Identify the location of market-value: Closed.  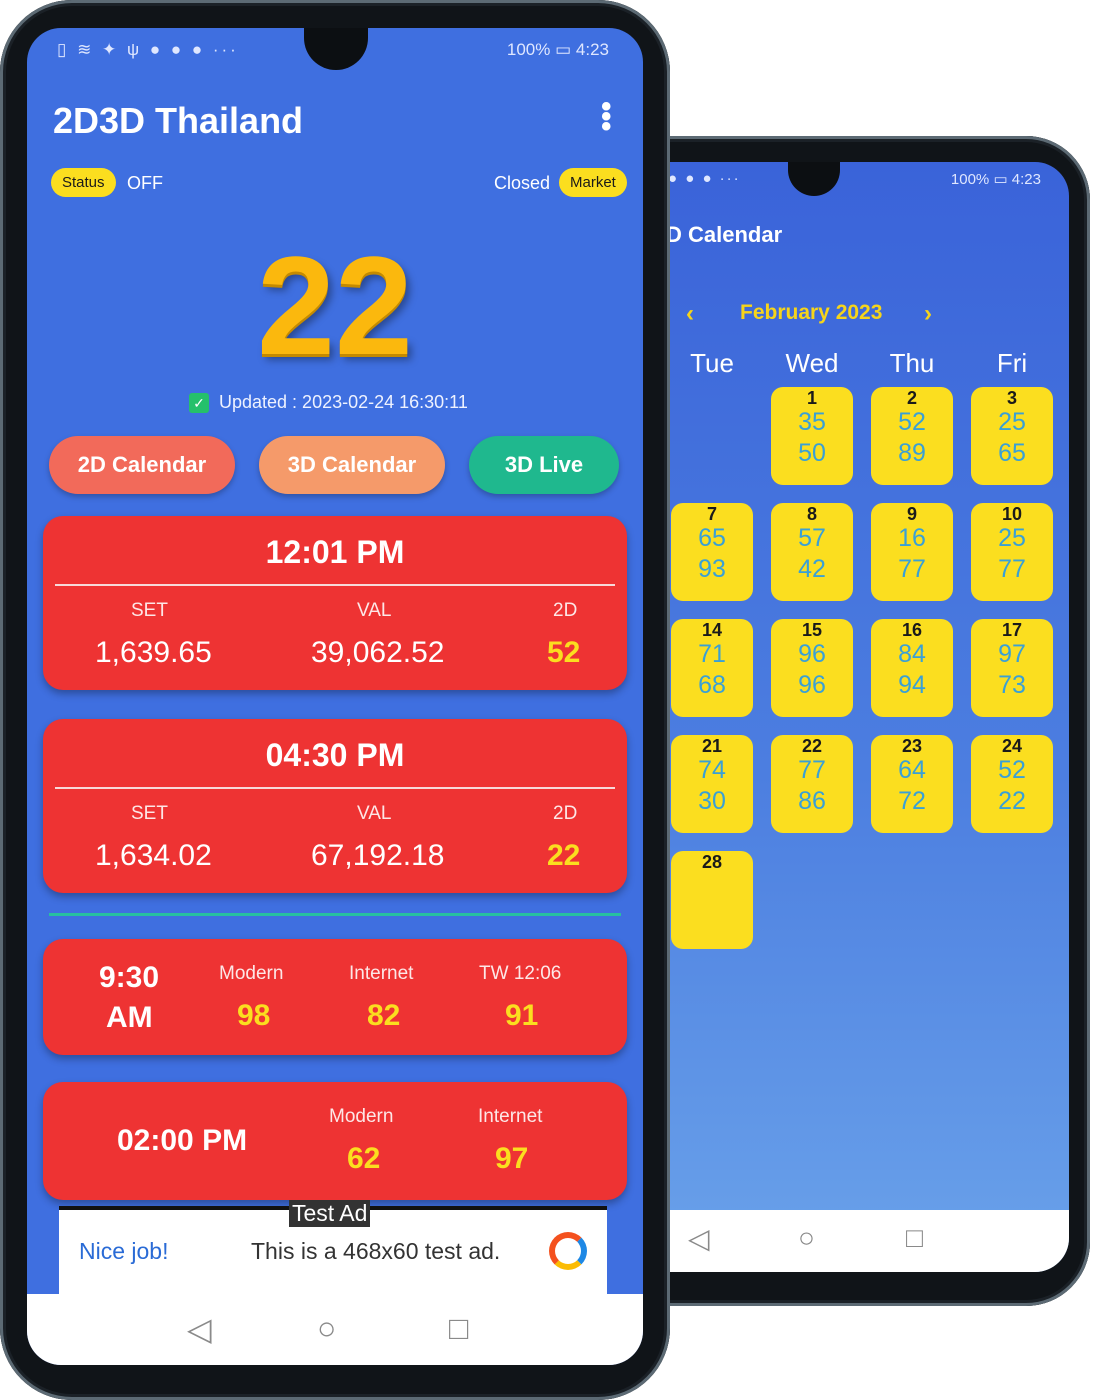
(522, 183).